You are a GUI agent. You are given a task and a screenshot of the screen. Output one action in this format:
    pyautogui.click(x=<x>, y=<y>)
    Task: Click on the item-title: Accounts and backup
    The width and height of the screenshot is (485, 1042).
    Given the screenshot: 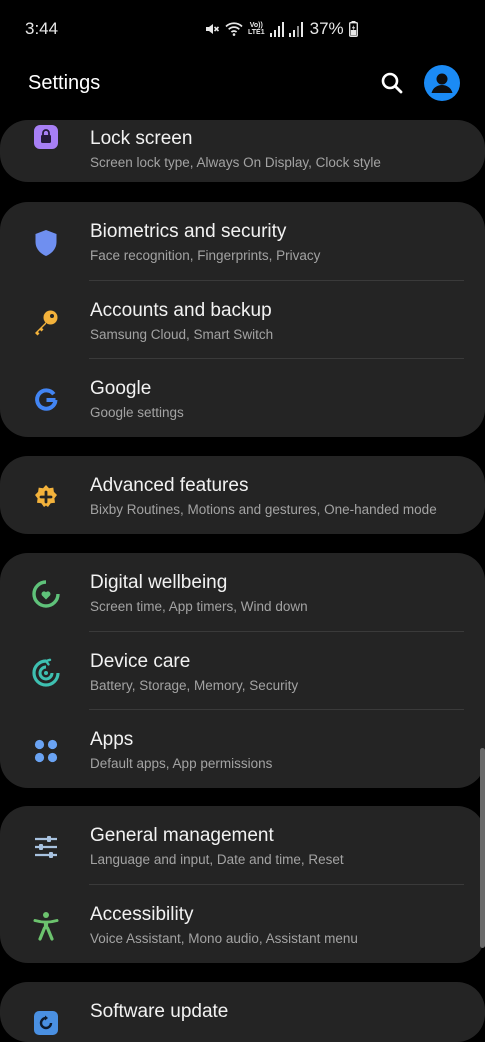 What is the action you would take?
    pyautogui.click(x=181, y=310)
    